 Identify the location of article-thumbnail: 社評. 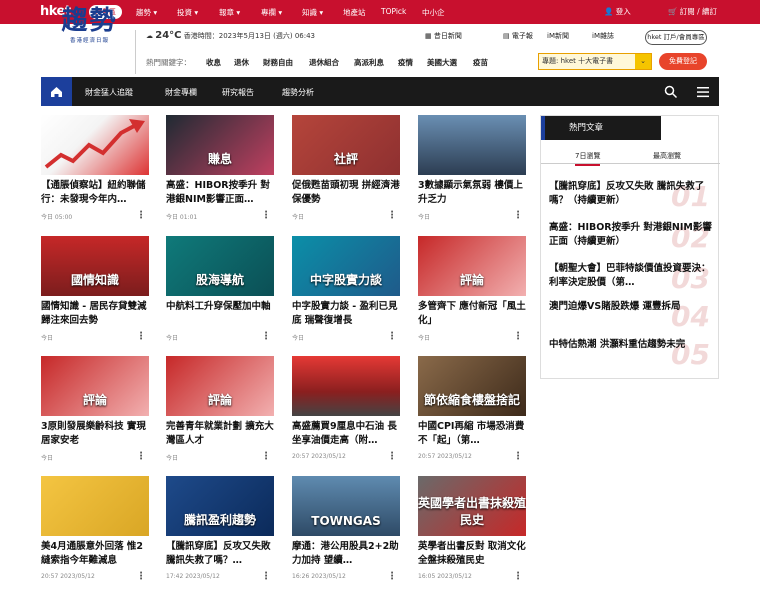
(346, 145).